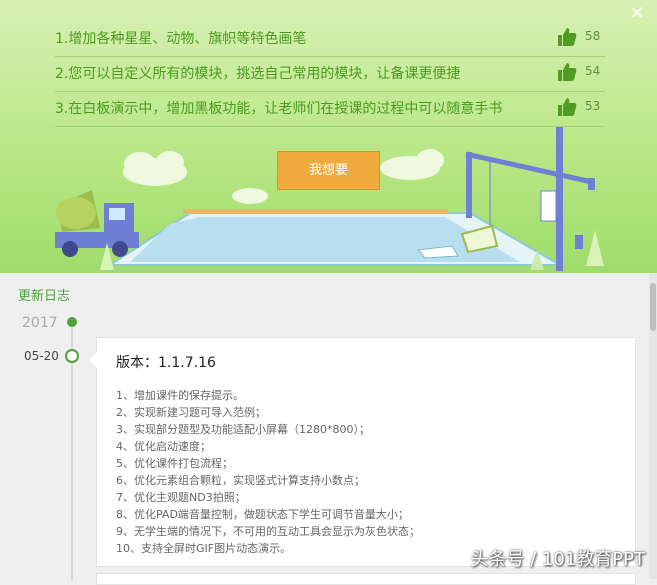 The image size is (657, 585). I want to click on update-log-title: 更新日志, so click(44, 296).